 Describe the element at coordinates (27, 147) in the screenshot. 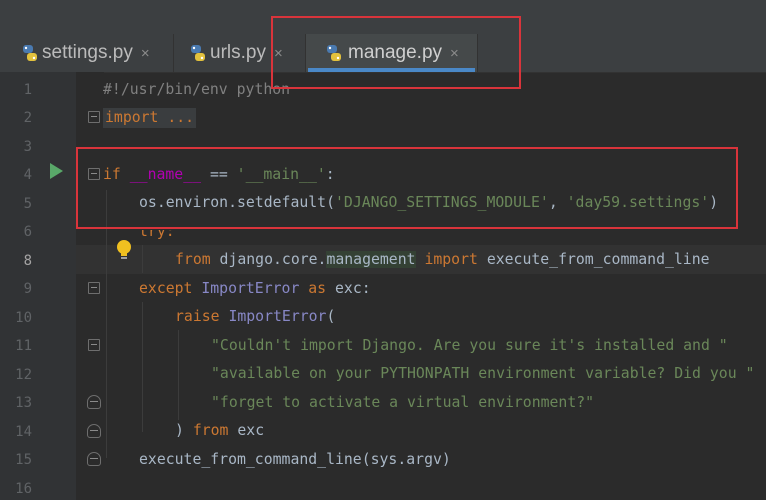

I see `line-number: 3` at that location.